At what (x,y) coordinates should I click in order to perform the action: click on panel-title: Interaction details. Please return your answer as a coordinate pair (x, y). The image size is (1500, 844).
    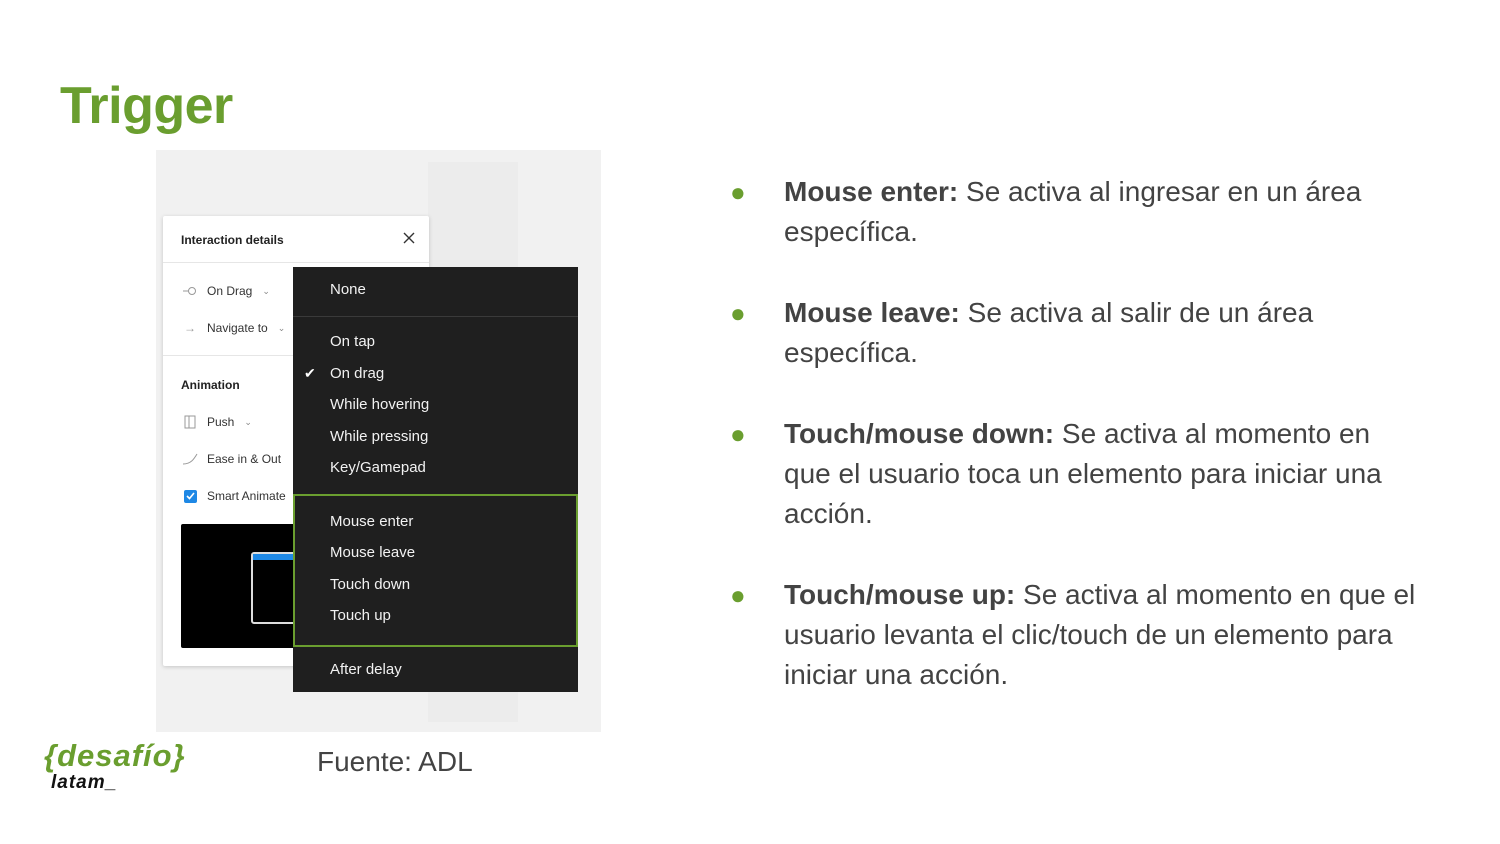
    Looking at the image, I should click on (232, 240).